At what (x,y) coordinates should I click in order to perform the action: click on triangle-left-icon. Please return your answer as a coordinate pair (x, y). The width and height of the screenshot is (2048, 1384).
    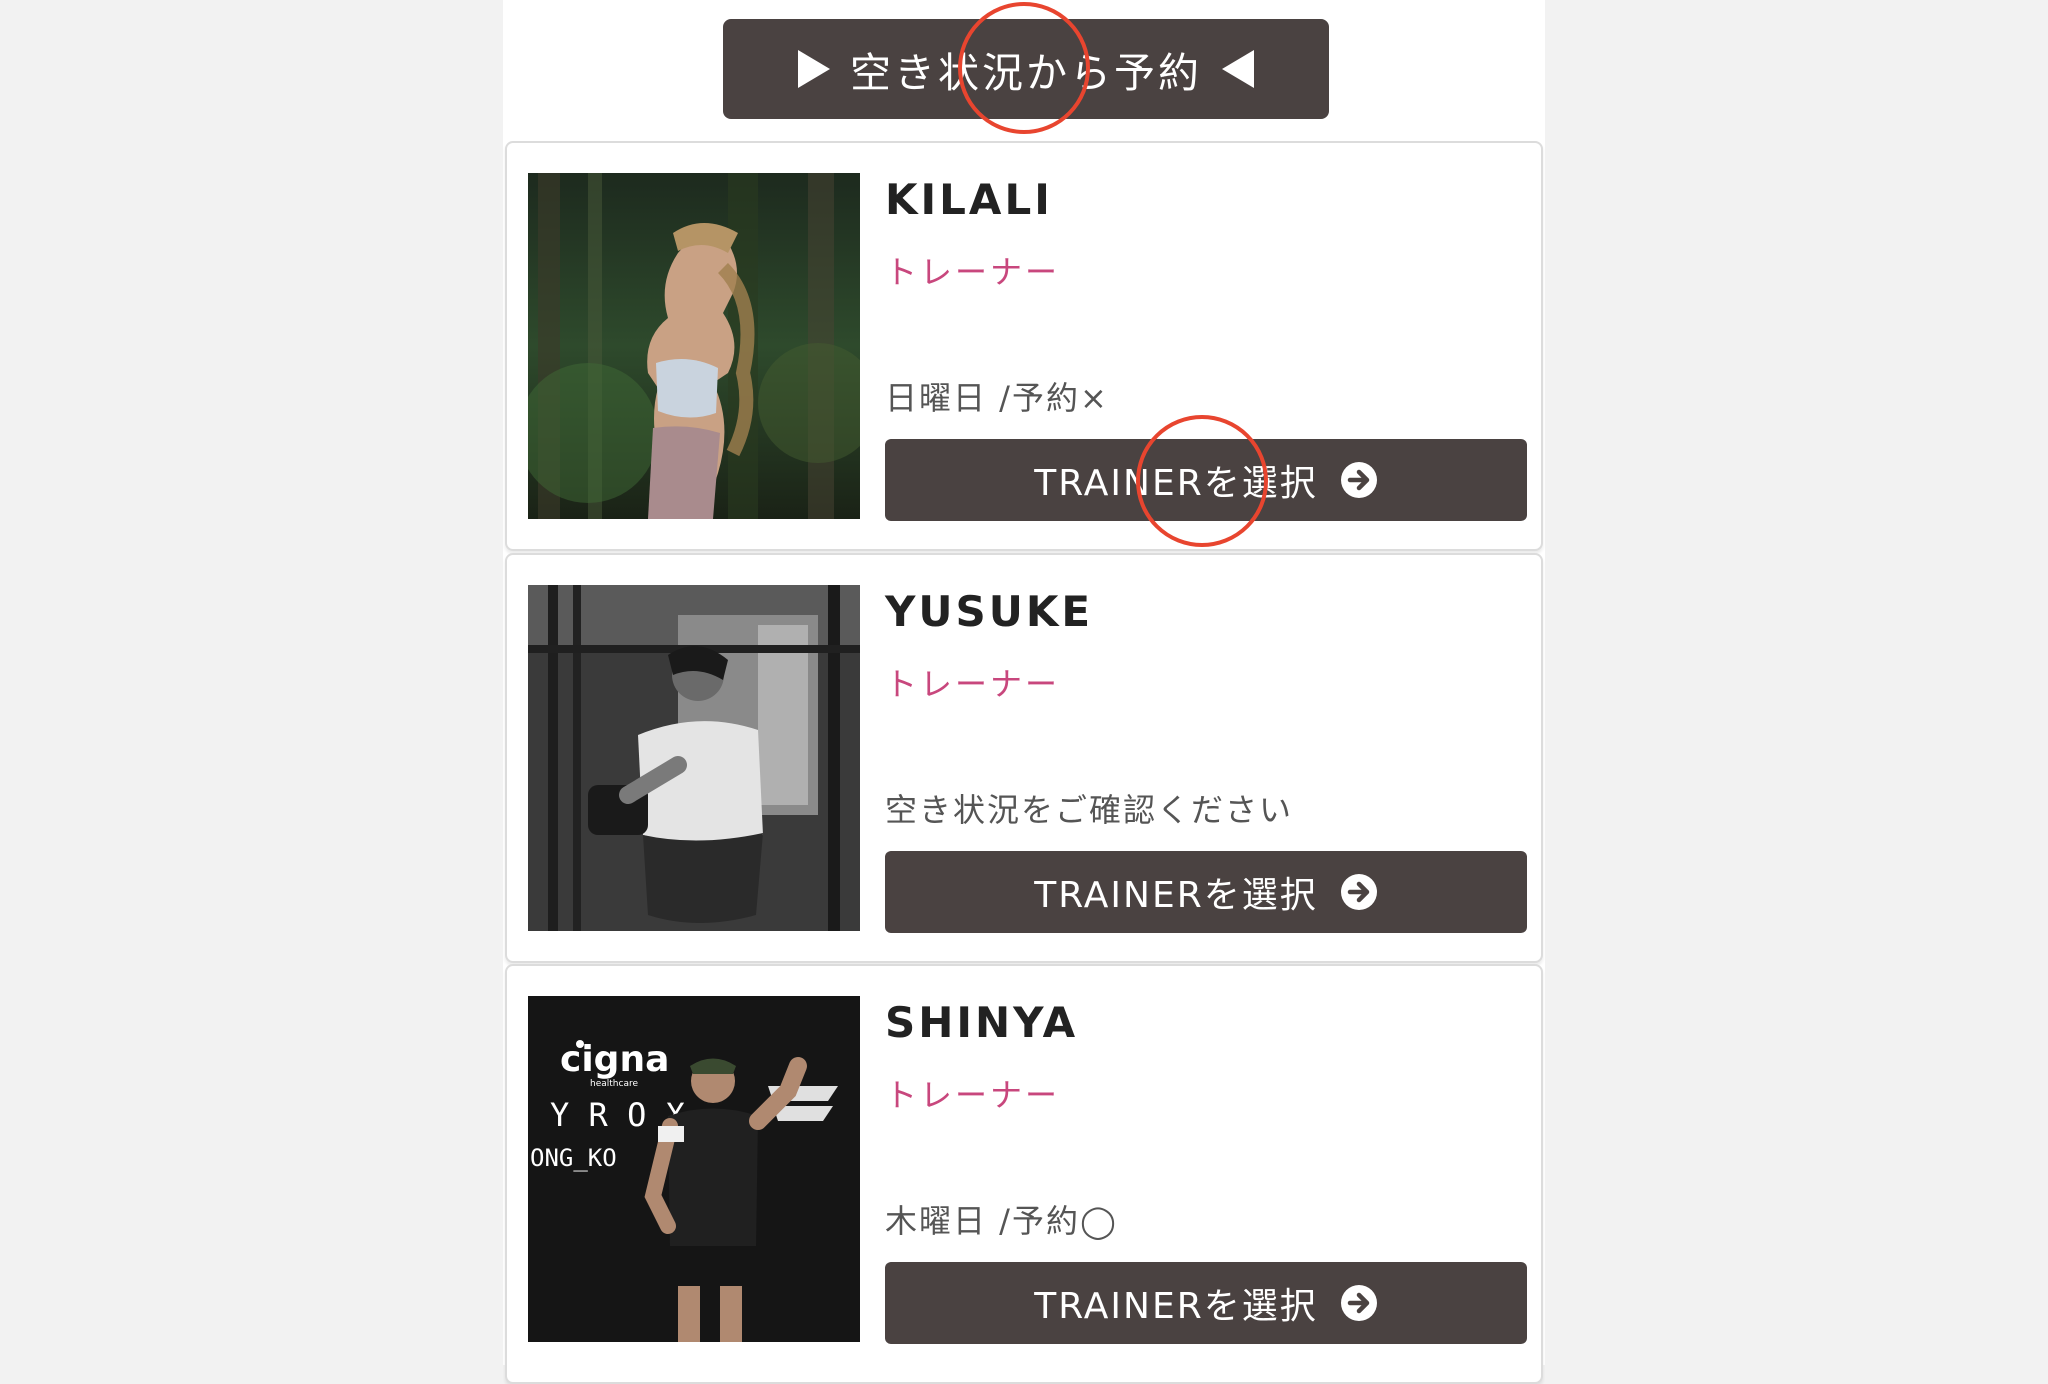
    Looking at the image, I should click on (1238, 69).